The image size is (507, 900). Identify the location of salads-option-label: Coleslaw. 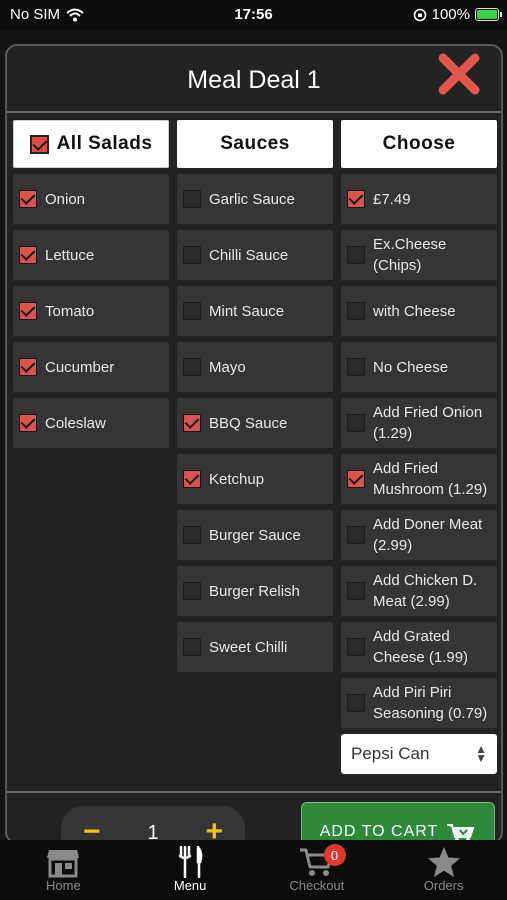
(75, 423).